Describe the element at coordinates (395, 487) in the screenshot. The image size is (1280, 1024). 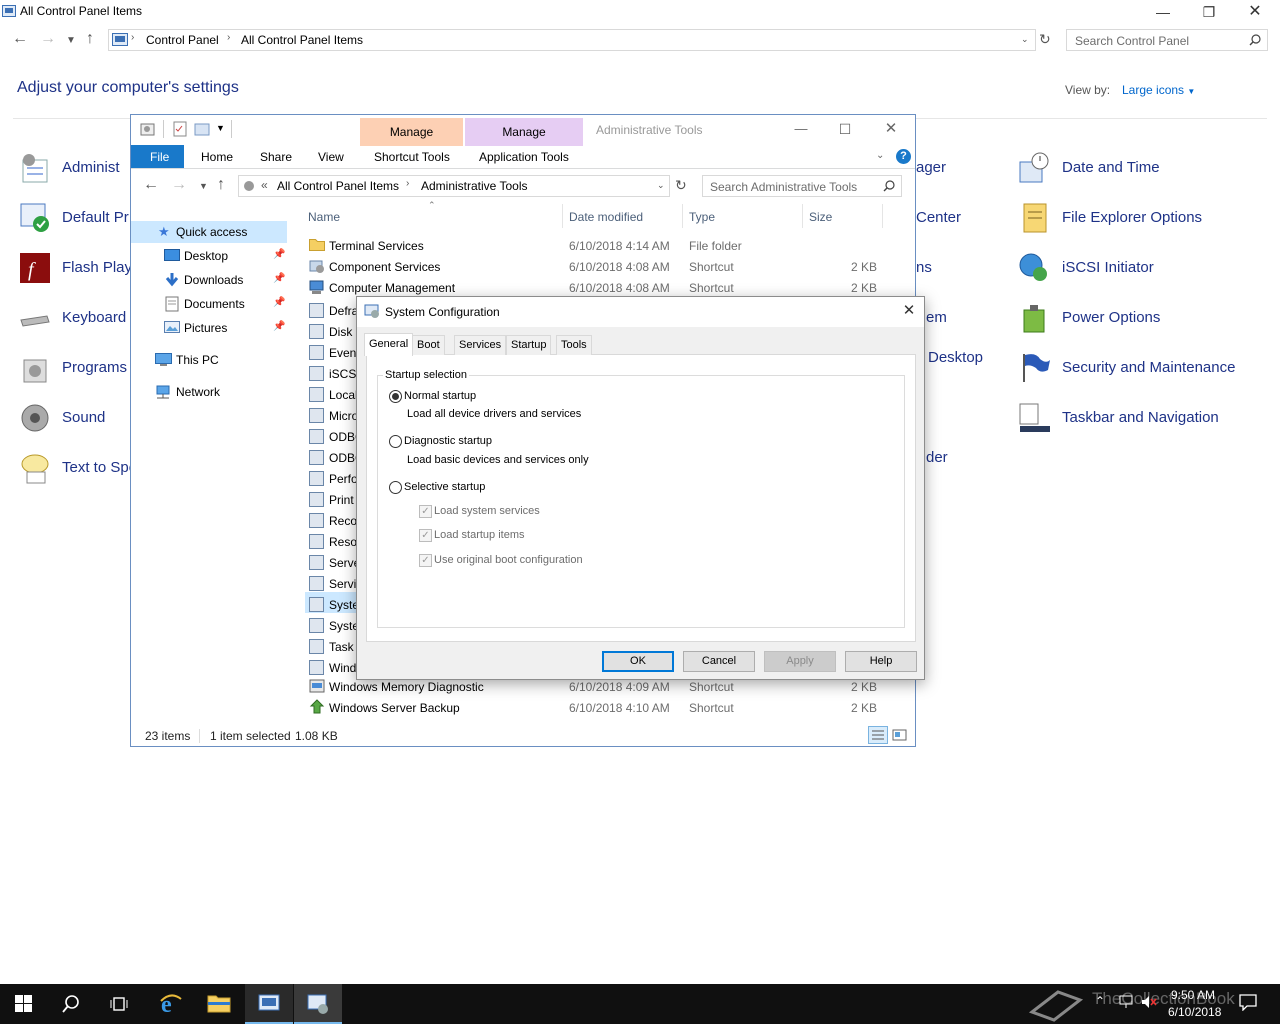
I see `selective-startup-radio` at that location.